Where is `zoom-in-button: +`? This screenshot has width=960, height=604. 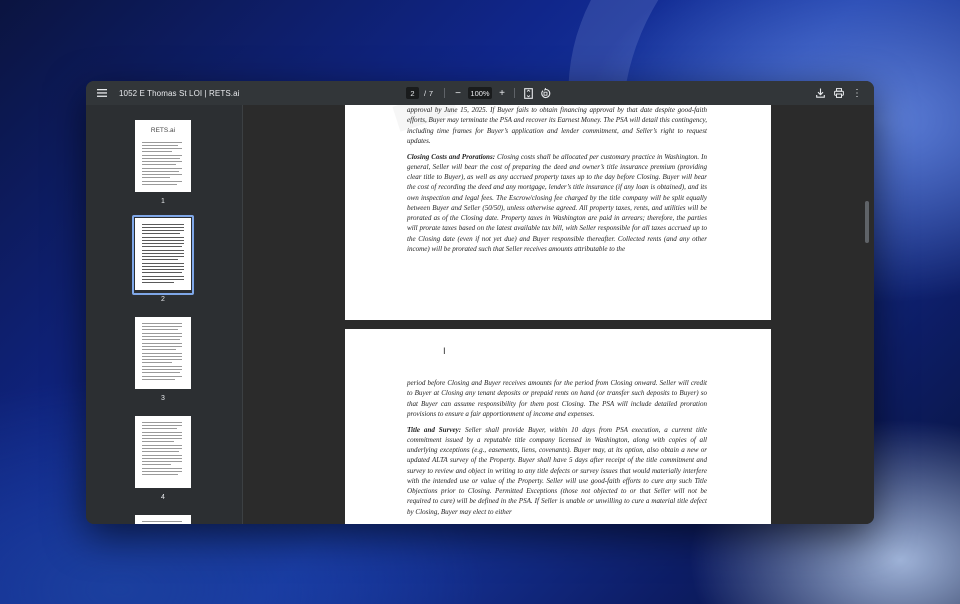
zoom-in-button: + is located at coordinates (502, 93).